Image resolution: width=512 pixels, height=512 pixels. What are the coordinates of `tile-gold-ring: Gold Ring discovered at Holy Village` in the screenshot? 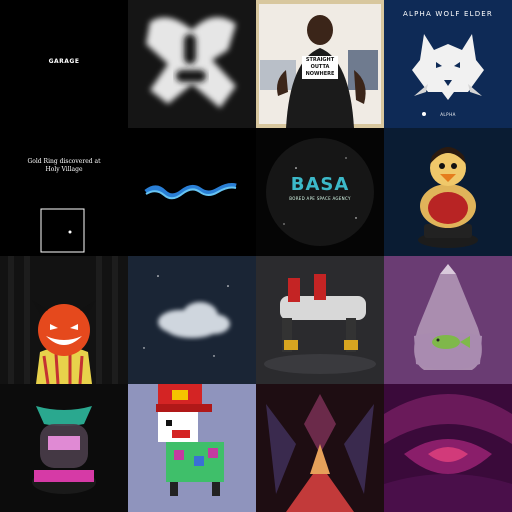 It's located at (64, 192).